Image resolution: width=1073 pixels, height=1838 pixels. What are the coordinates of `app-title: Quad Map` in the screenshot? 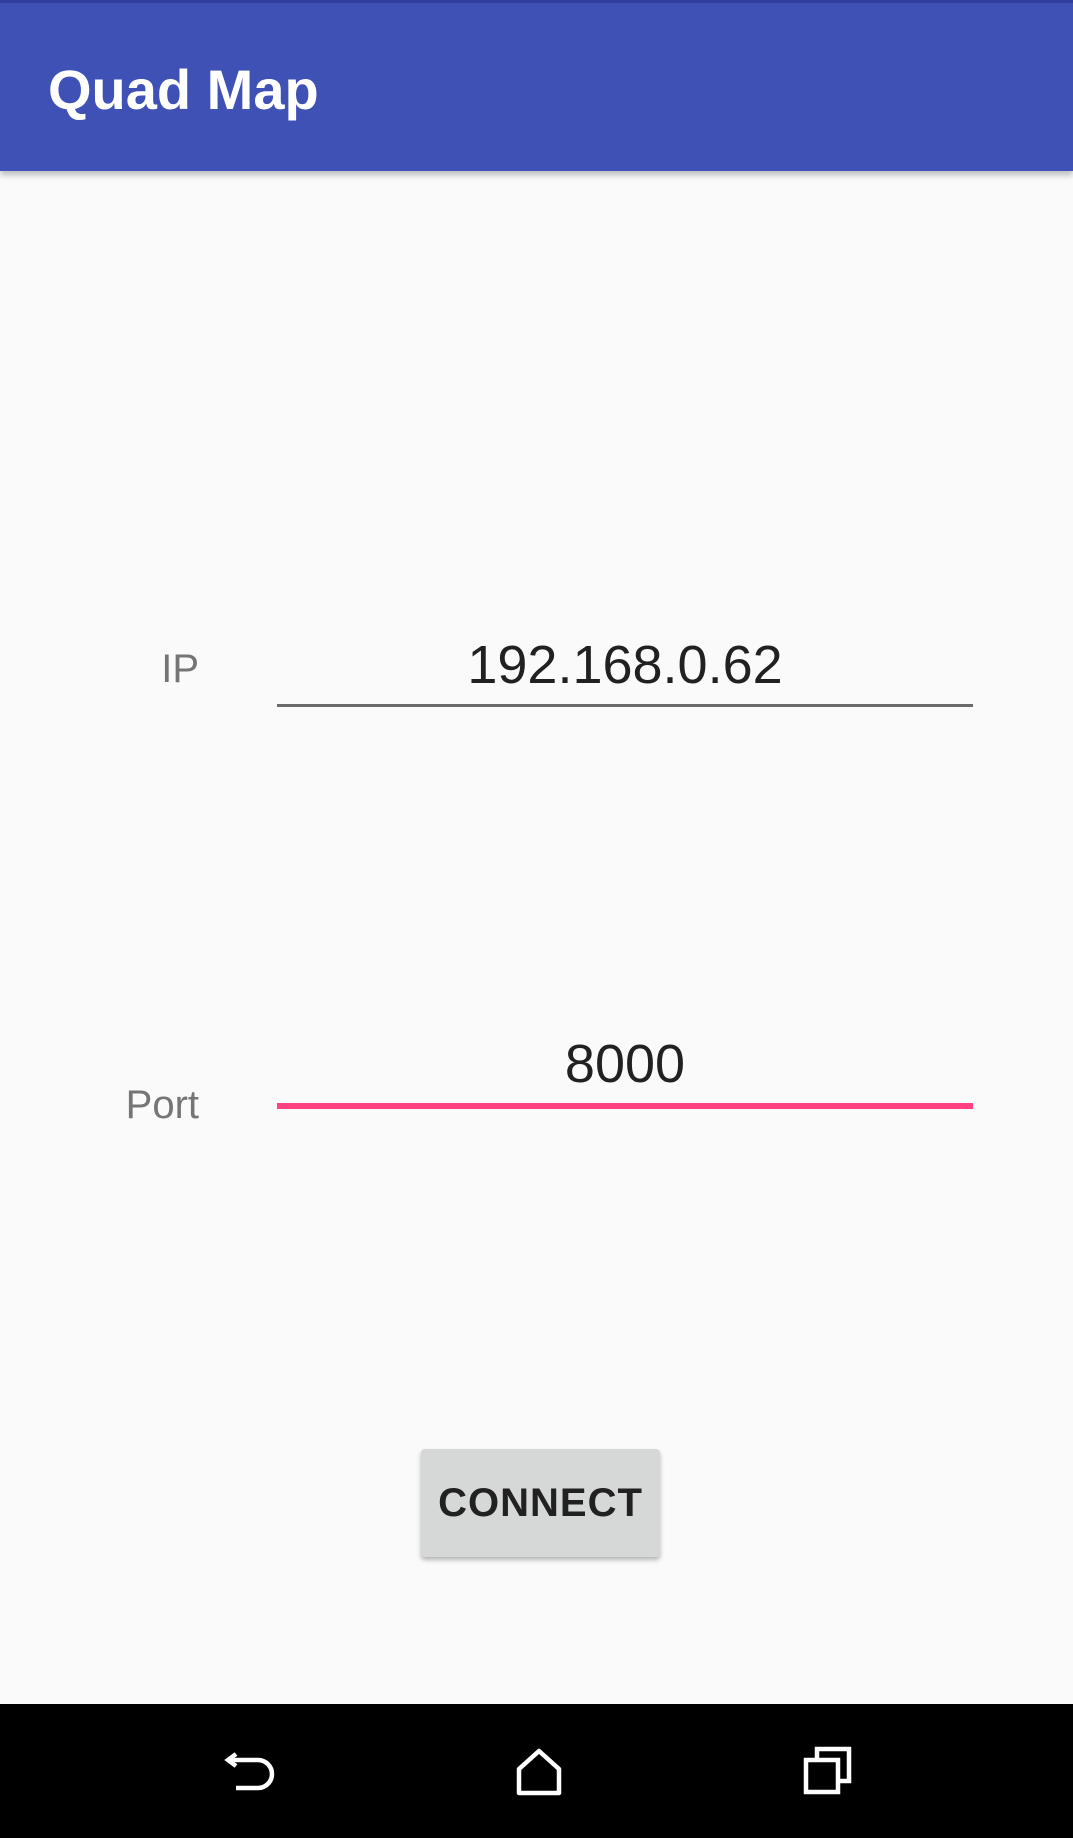 It's located at (183, 89).